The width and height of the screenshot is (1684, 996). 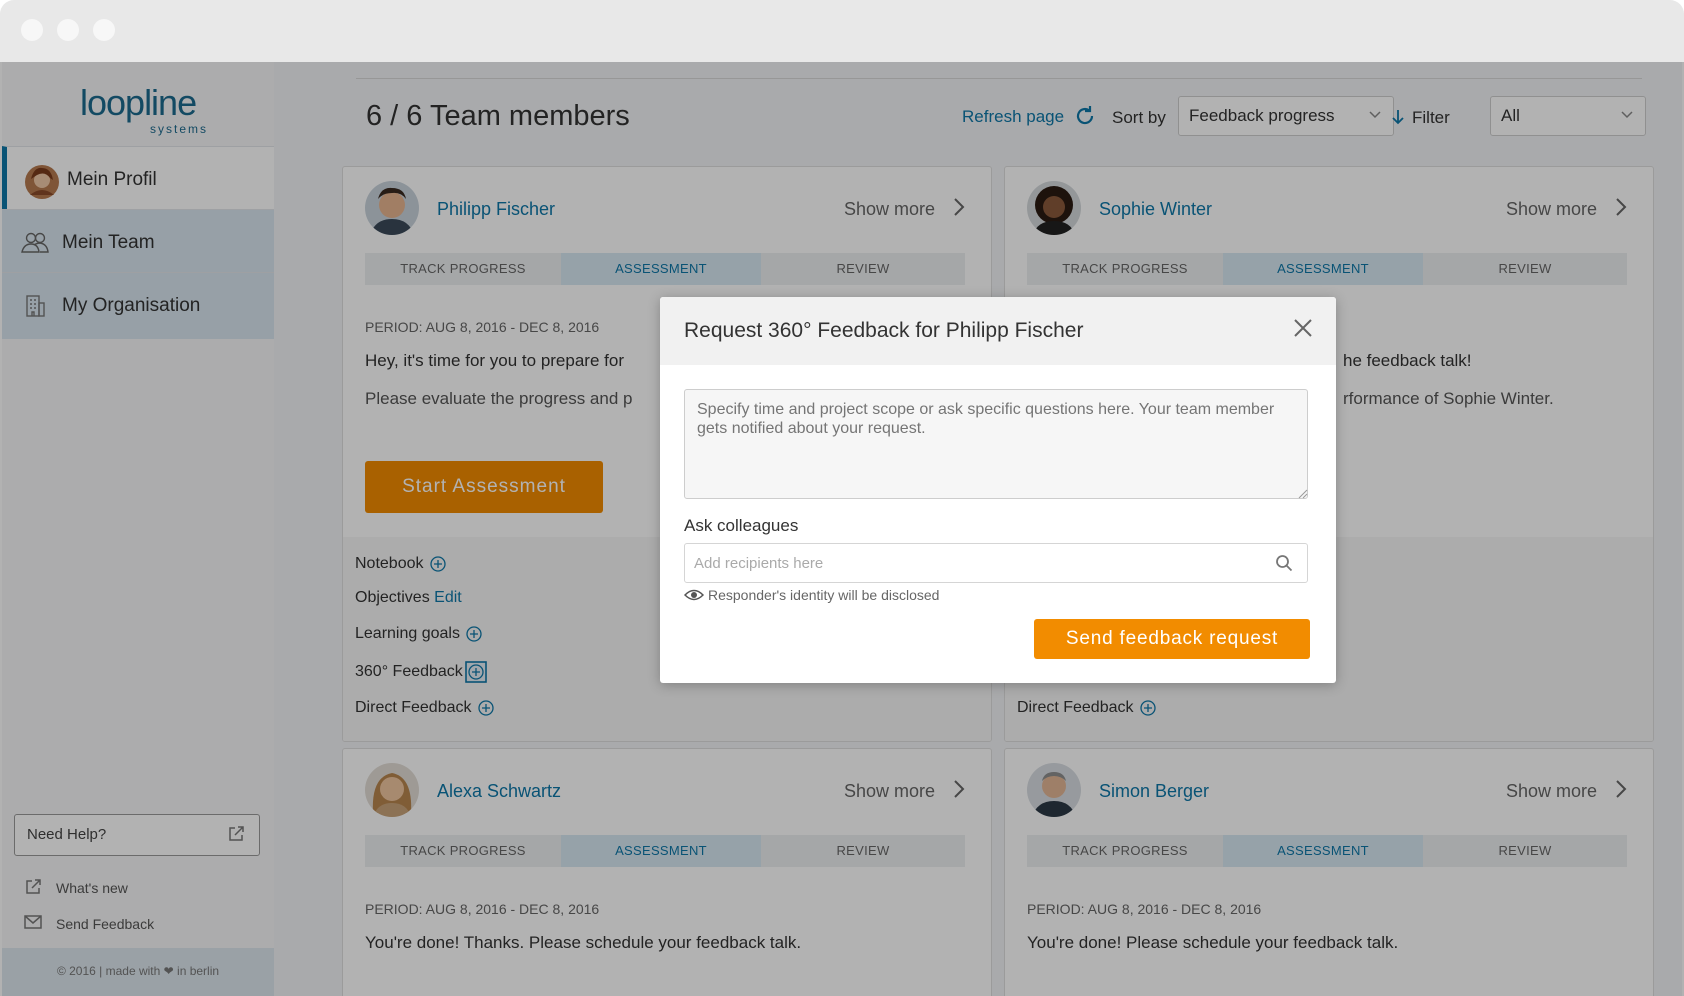 I want to click on feedback-scope-textarea, so click(x=996, y=444).